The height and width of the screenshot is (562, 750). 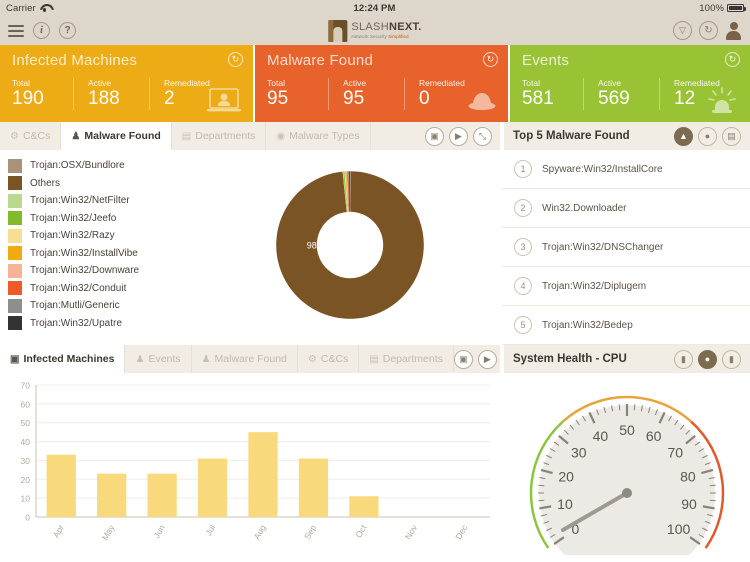 I want to click on tab-events: ♟ Events, so click(x=158, y=359).